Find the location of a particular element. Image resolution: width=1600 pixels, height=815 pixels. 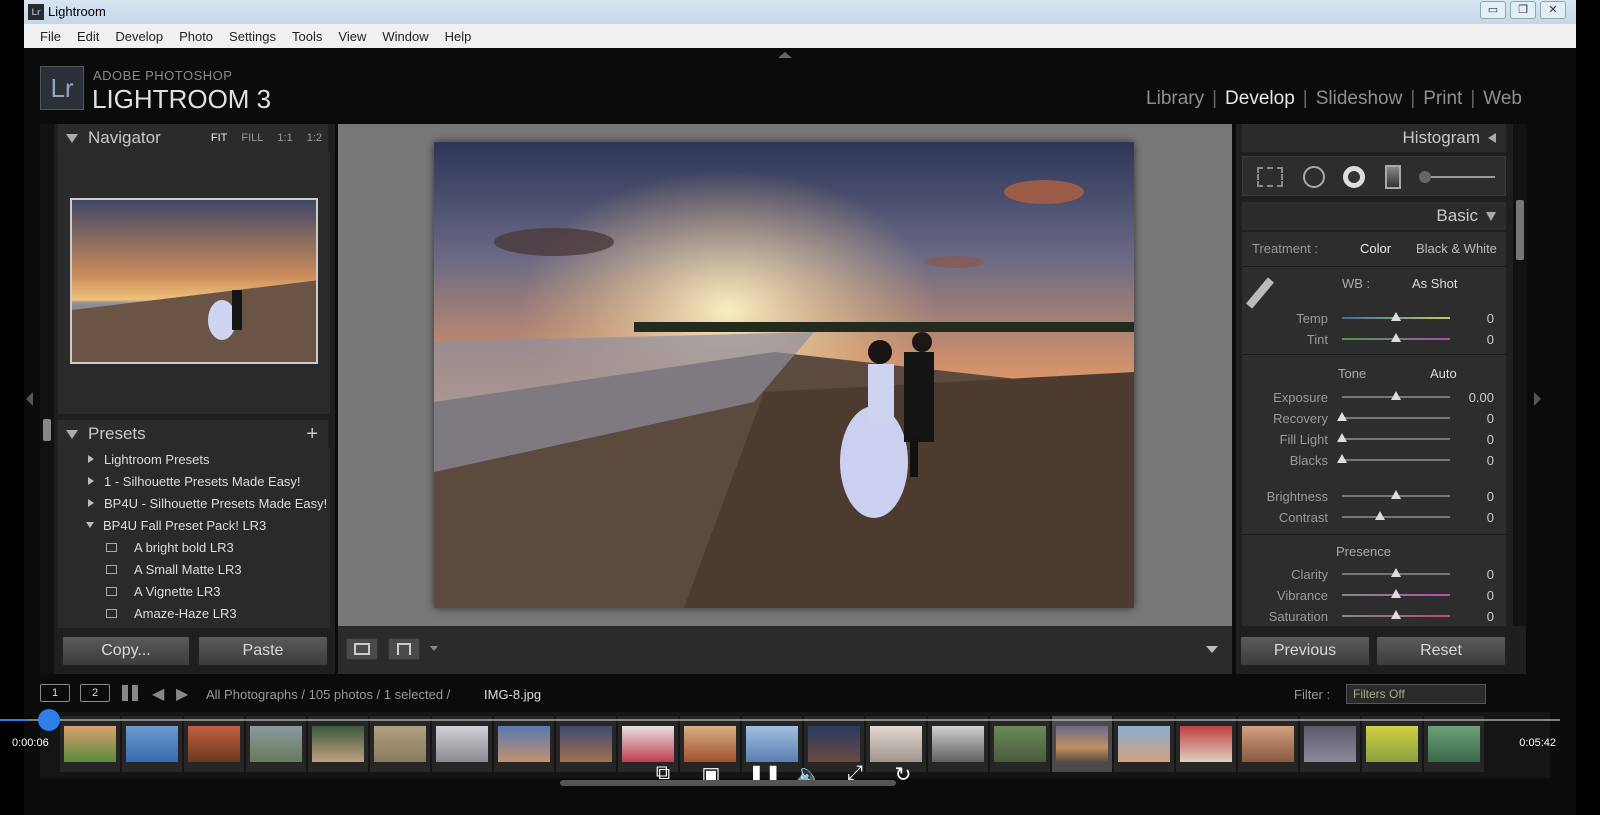

brightness-knob is located at coordinates (1396, 494).